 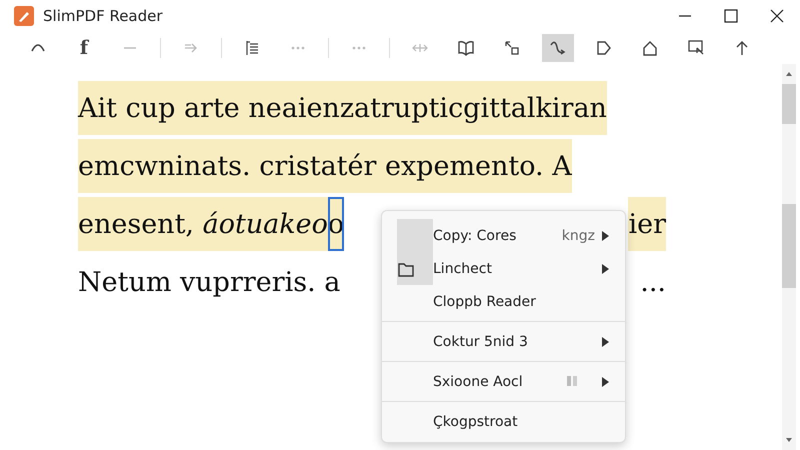 I want to click on curve-arrow-icon, so click(x=558, y=48).